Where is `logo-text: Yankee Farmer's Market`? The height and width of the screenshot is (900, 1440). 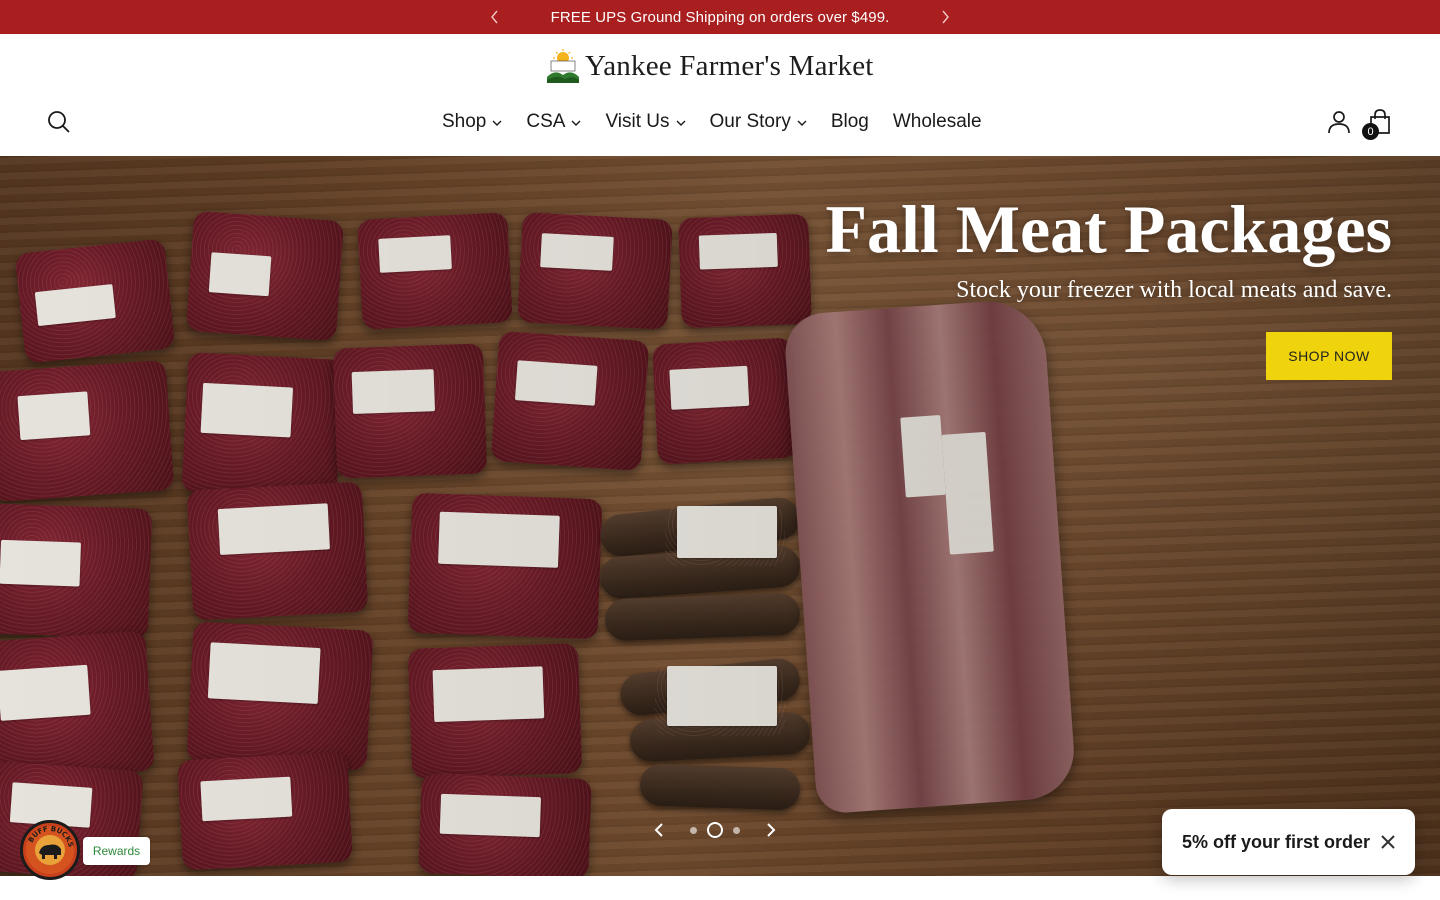 logo-text: Yankee Farmer's Market is located at coordinates (729, 65).